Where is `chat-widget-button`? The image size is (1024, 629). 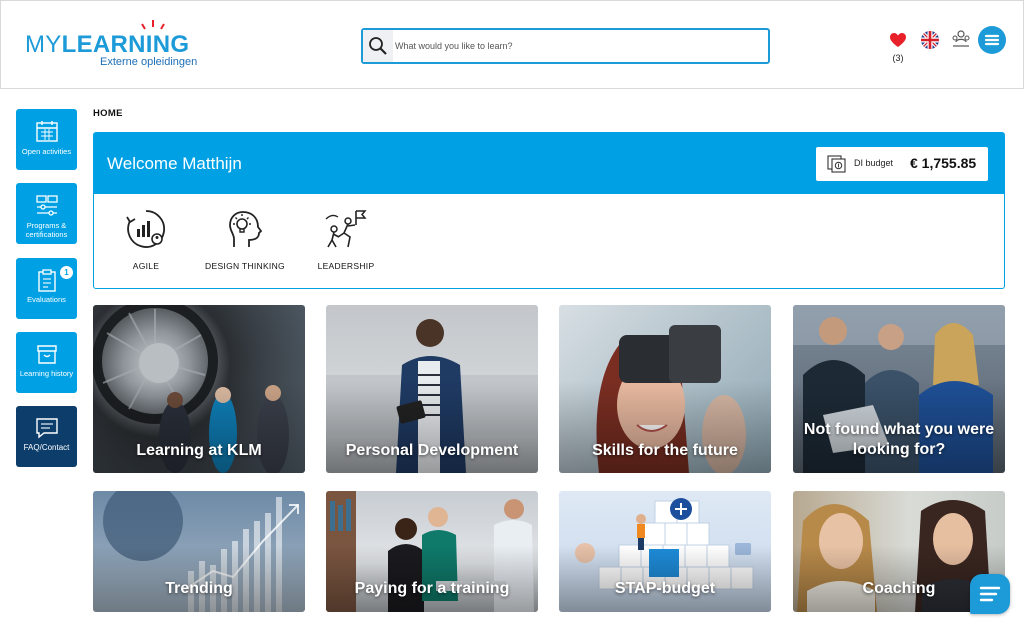 chat-widget-button is located at coordinates (990, 594).